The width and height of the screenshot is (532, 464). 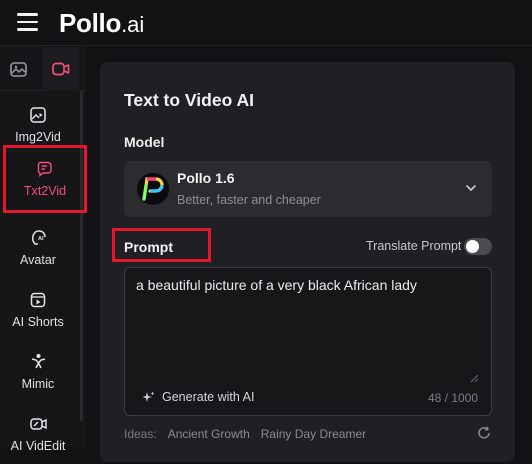 I want to click on tab-video, so click(x=61, y=69).